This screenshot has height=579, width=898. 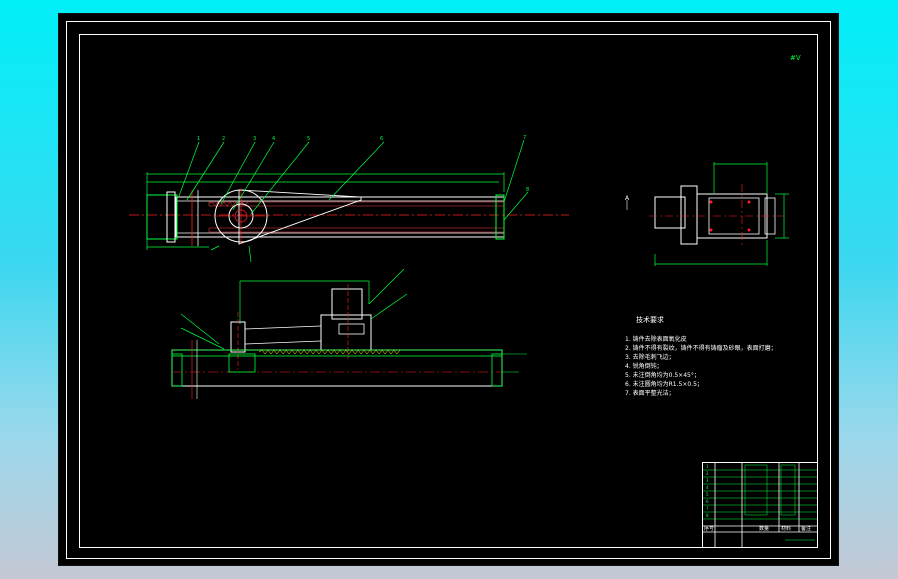 What do you see at coordinates (664, 384) in the screenshot?
I see `tech-req-item: 6. 未注圆角均为R1.5×0.5；` at bounding box center [664, 384].